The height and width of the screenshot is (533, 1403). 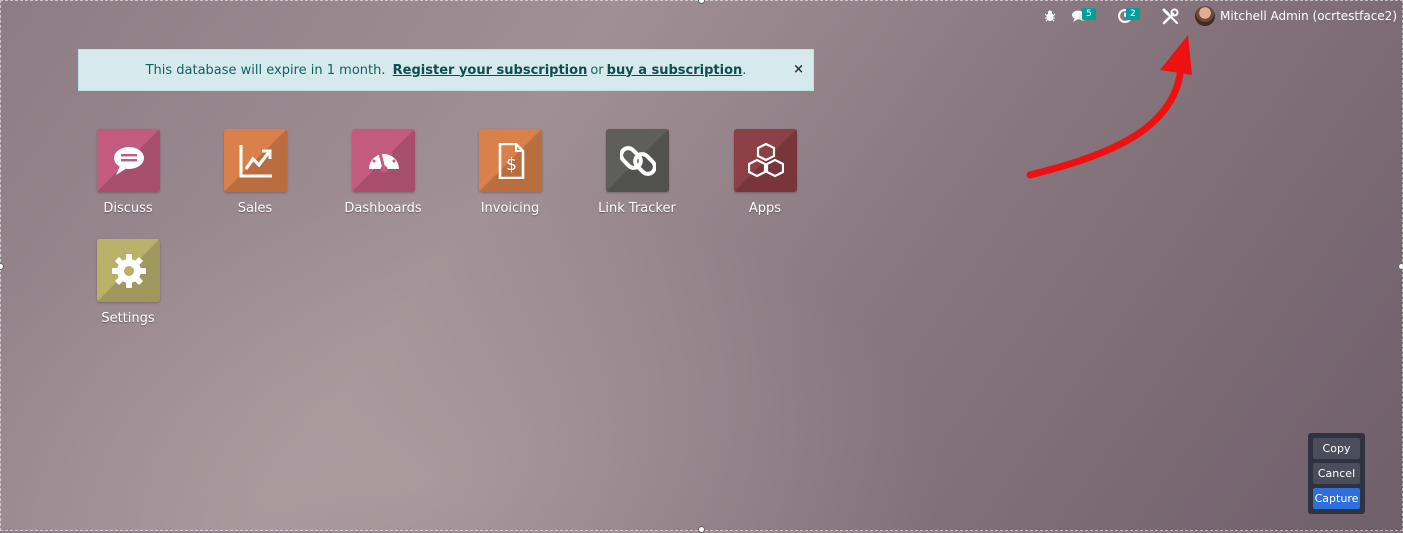 I want to click on app-settings: Settings, so click(x=128, y=282).